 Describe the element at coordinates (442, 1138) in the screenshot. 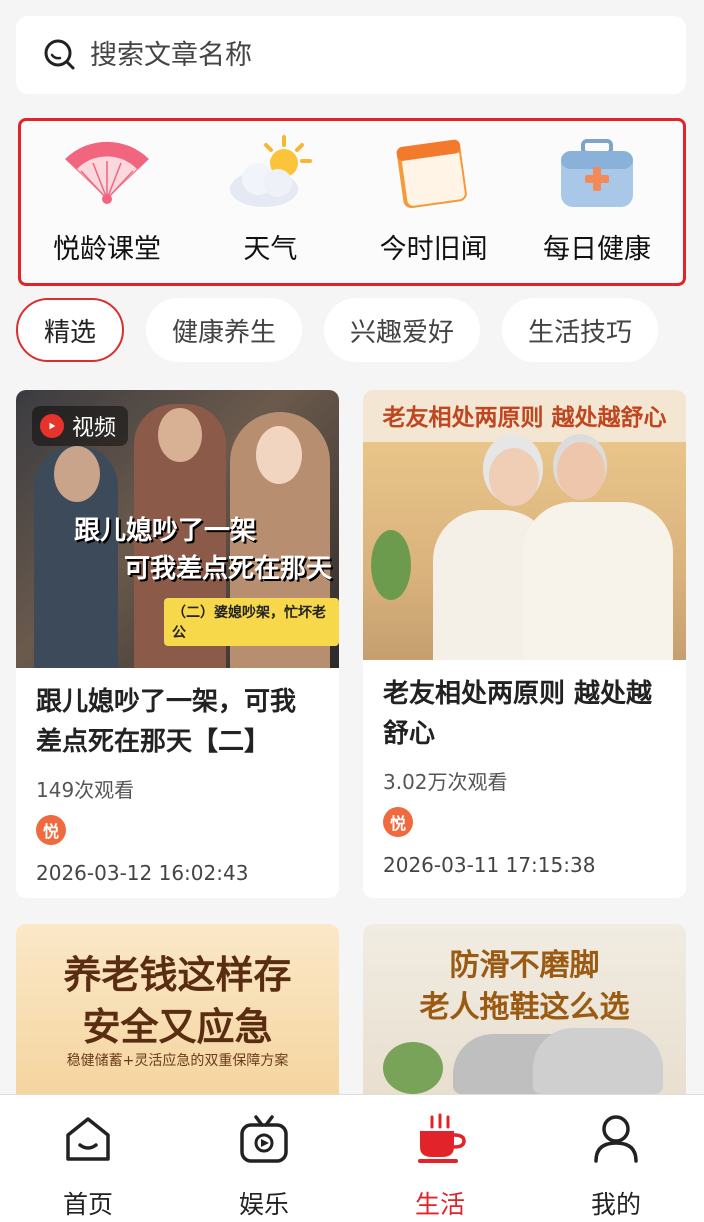

I see `cup-icon` at that location.